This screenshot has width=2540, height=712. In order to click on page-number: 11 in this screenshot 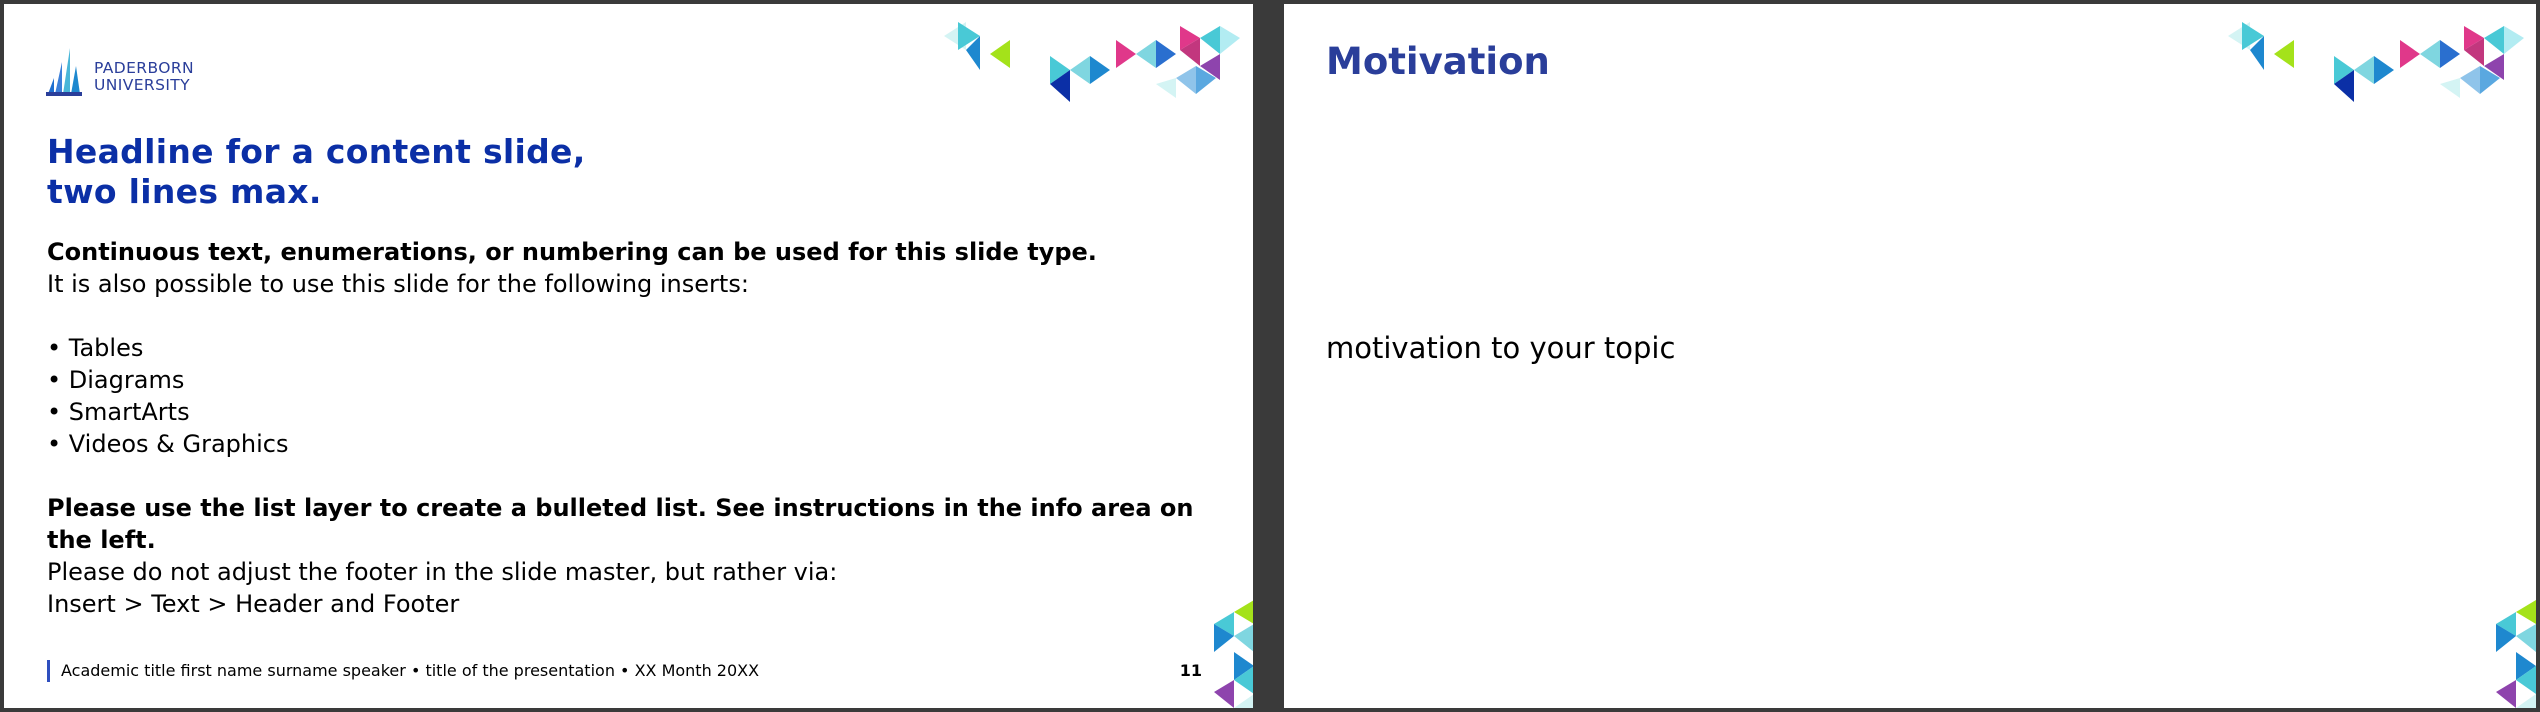, I will do `click(1190, 670)`.